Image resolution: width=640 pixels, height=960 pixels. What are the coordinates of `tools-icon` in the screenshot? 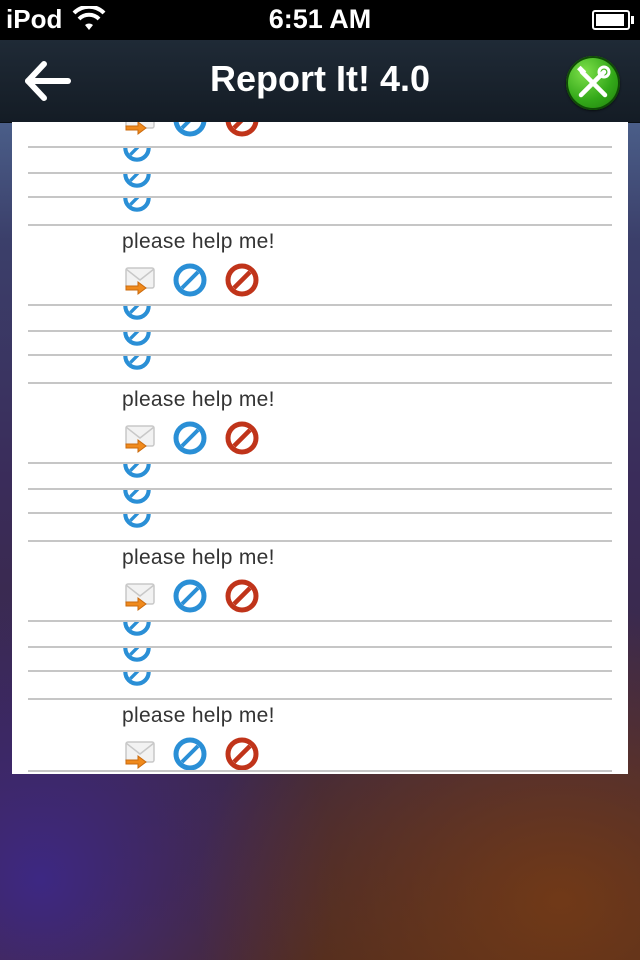 It's located at (594, 81).